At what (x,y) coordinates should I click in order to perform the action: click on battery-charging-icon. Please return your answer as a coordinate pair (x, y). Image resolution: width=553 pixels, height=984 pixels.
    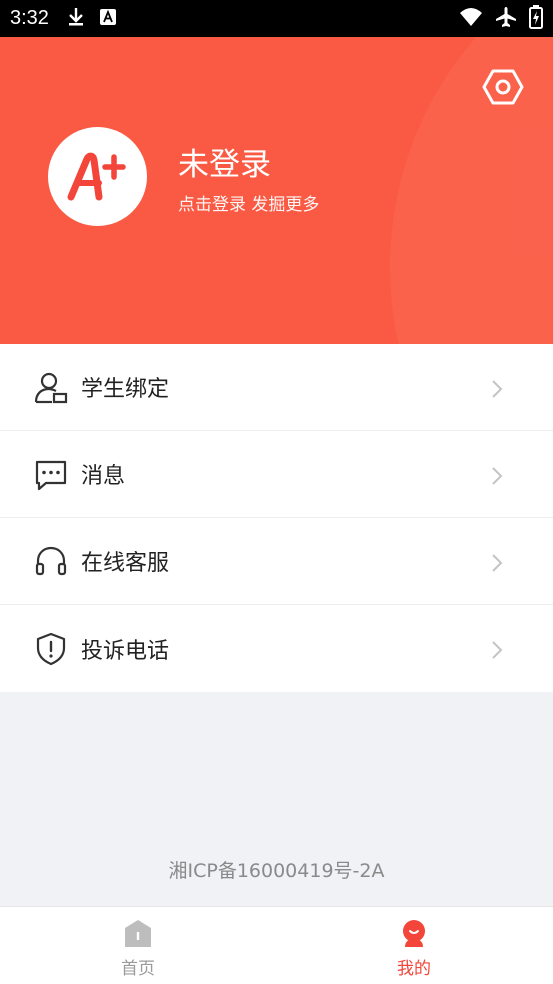
    Looking at the image, I should click on (536, 18).